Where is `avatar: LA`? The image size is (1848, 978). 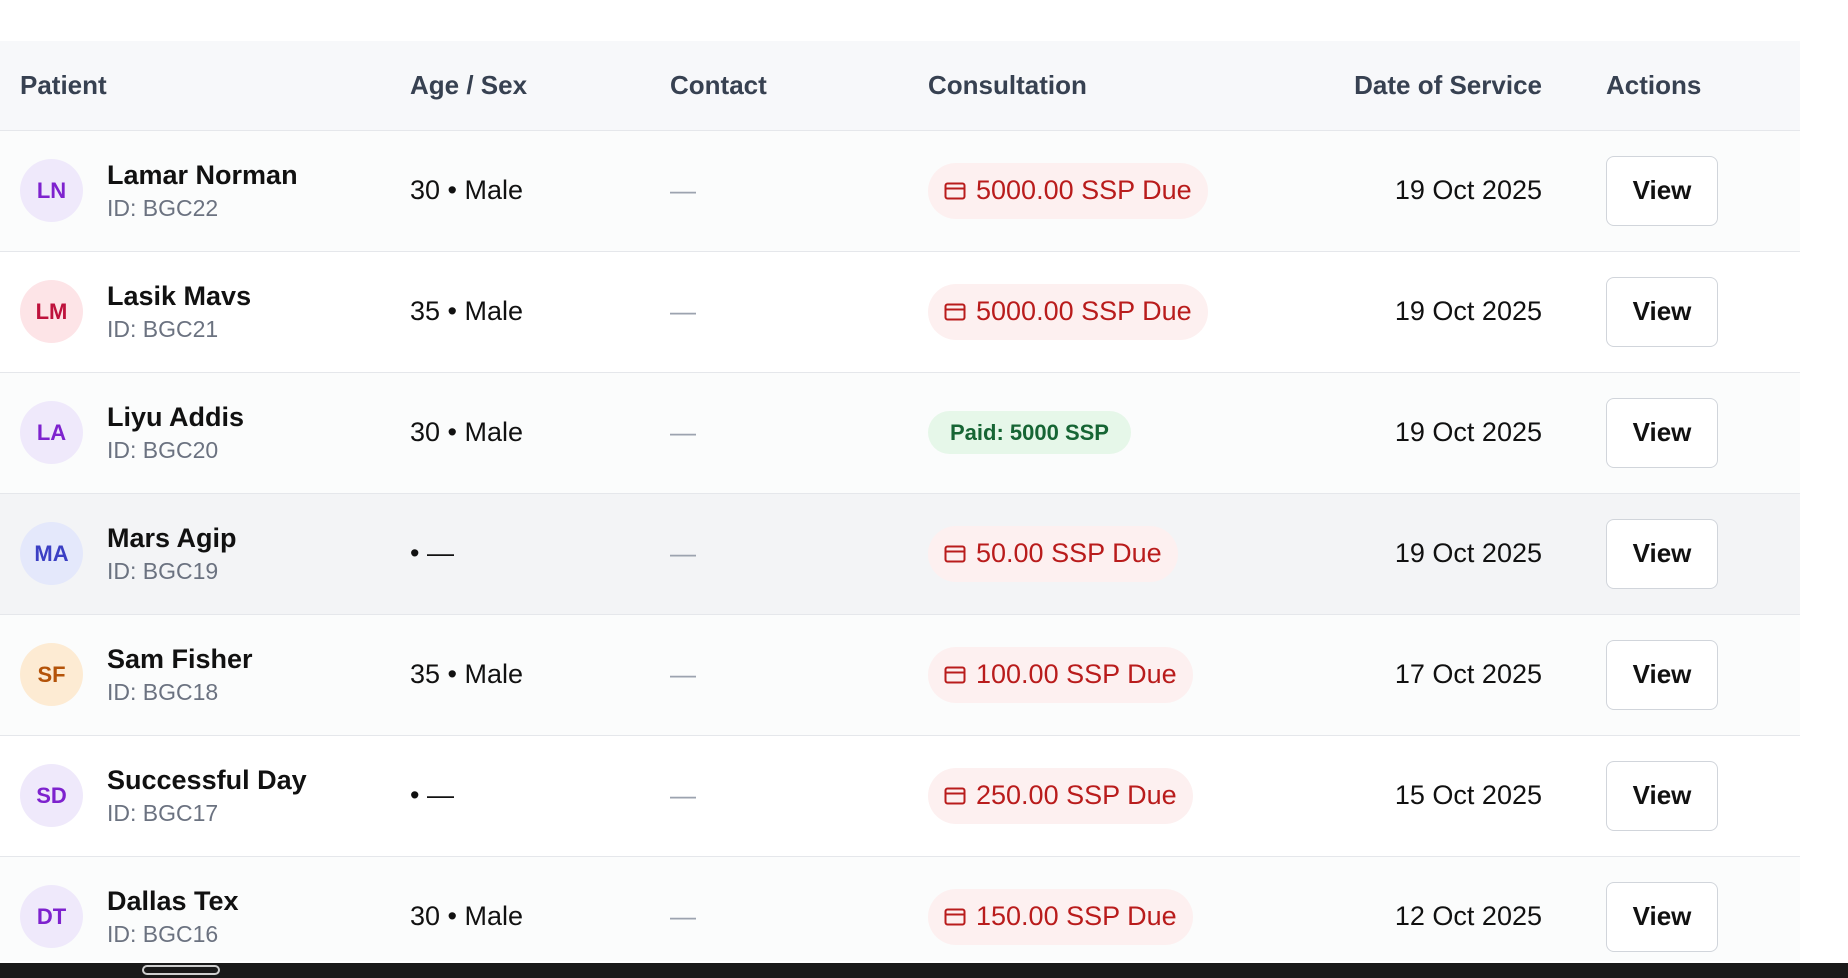
avatar: LA is located at coordinates (51, 432).